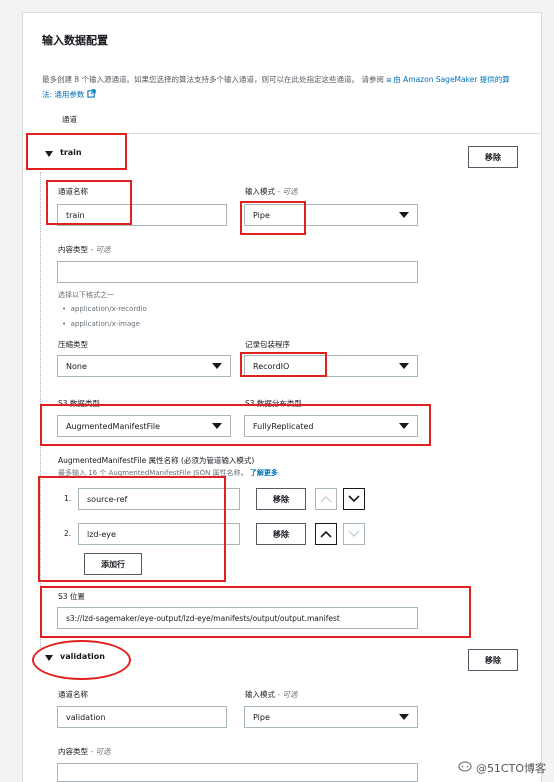 This screenshot has height=782, width=554. Describe the element at coordinates (267, 344) in the screenshot. I see `record-wrapper-label: 记录包装程序` at that location.